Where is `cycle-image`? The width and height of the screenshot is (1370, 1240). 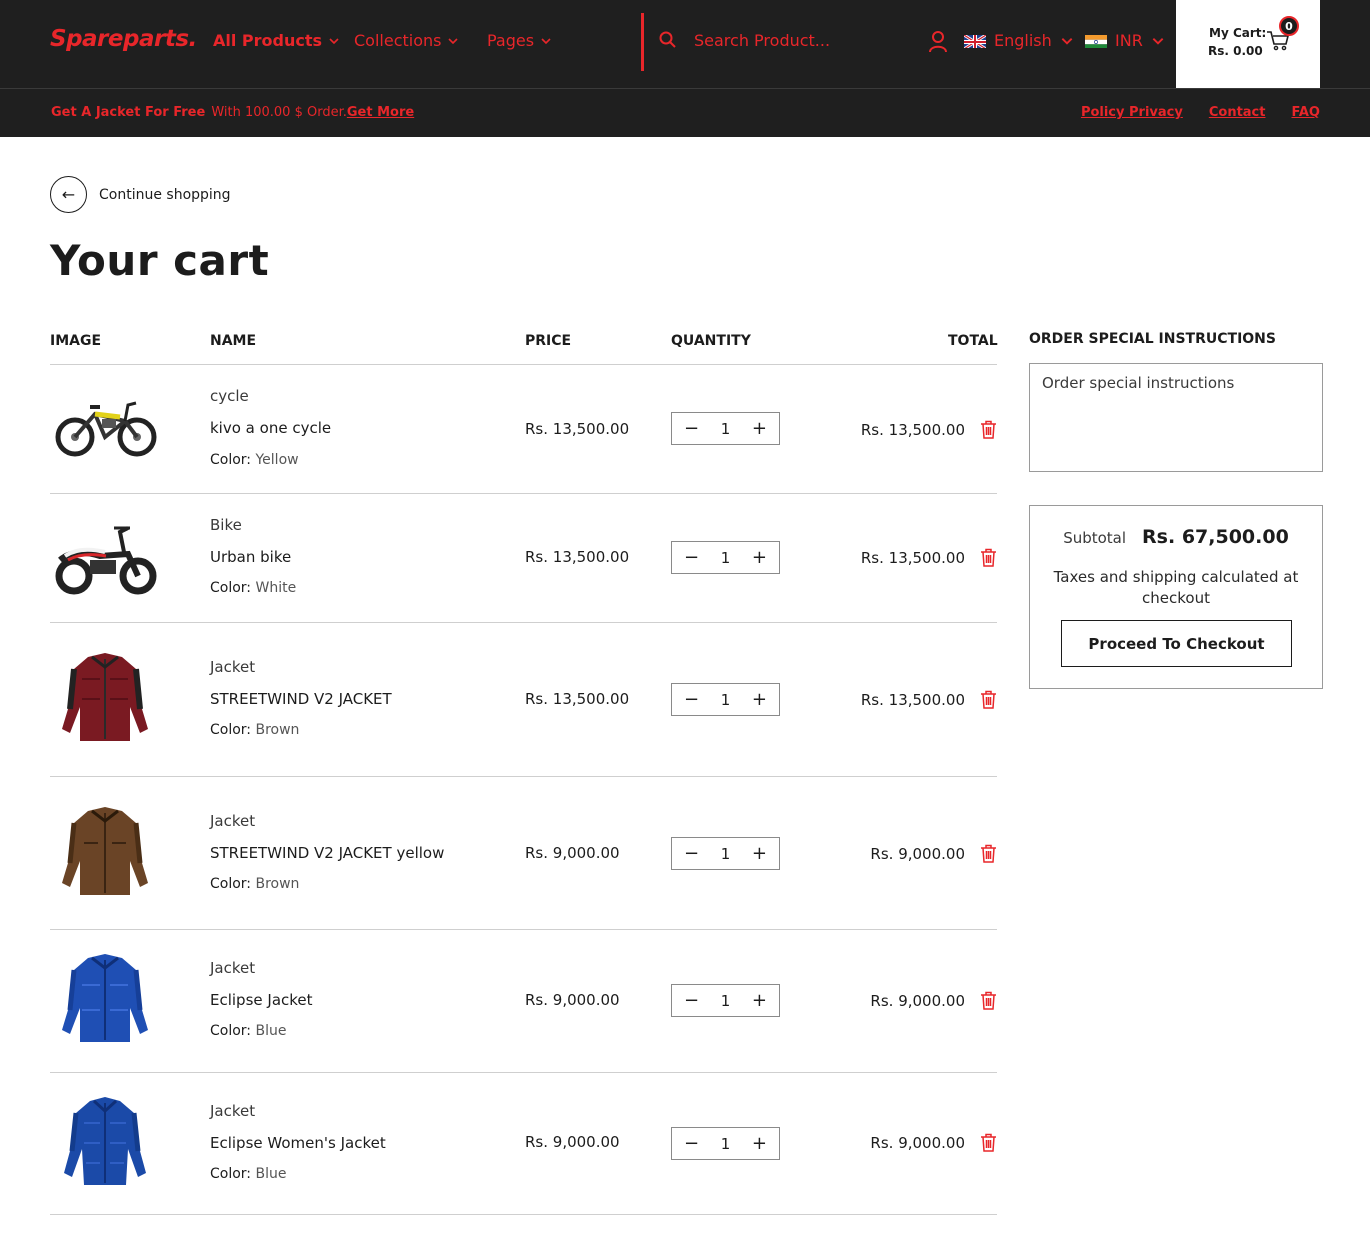
cycle-image is located at coordinates (105, 429).